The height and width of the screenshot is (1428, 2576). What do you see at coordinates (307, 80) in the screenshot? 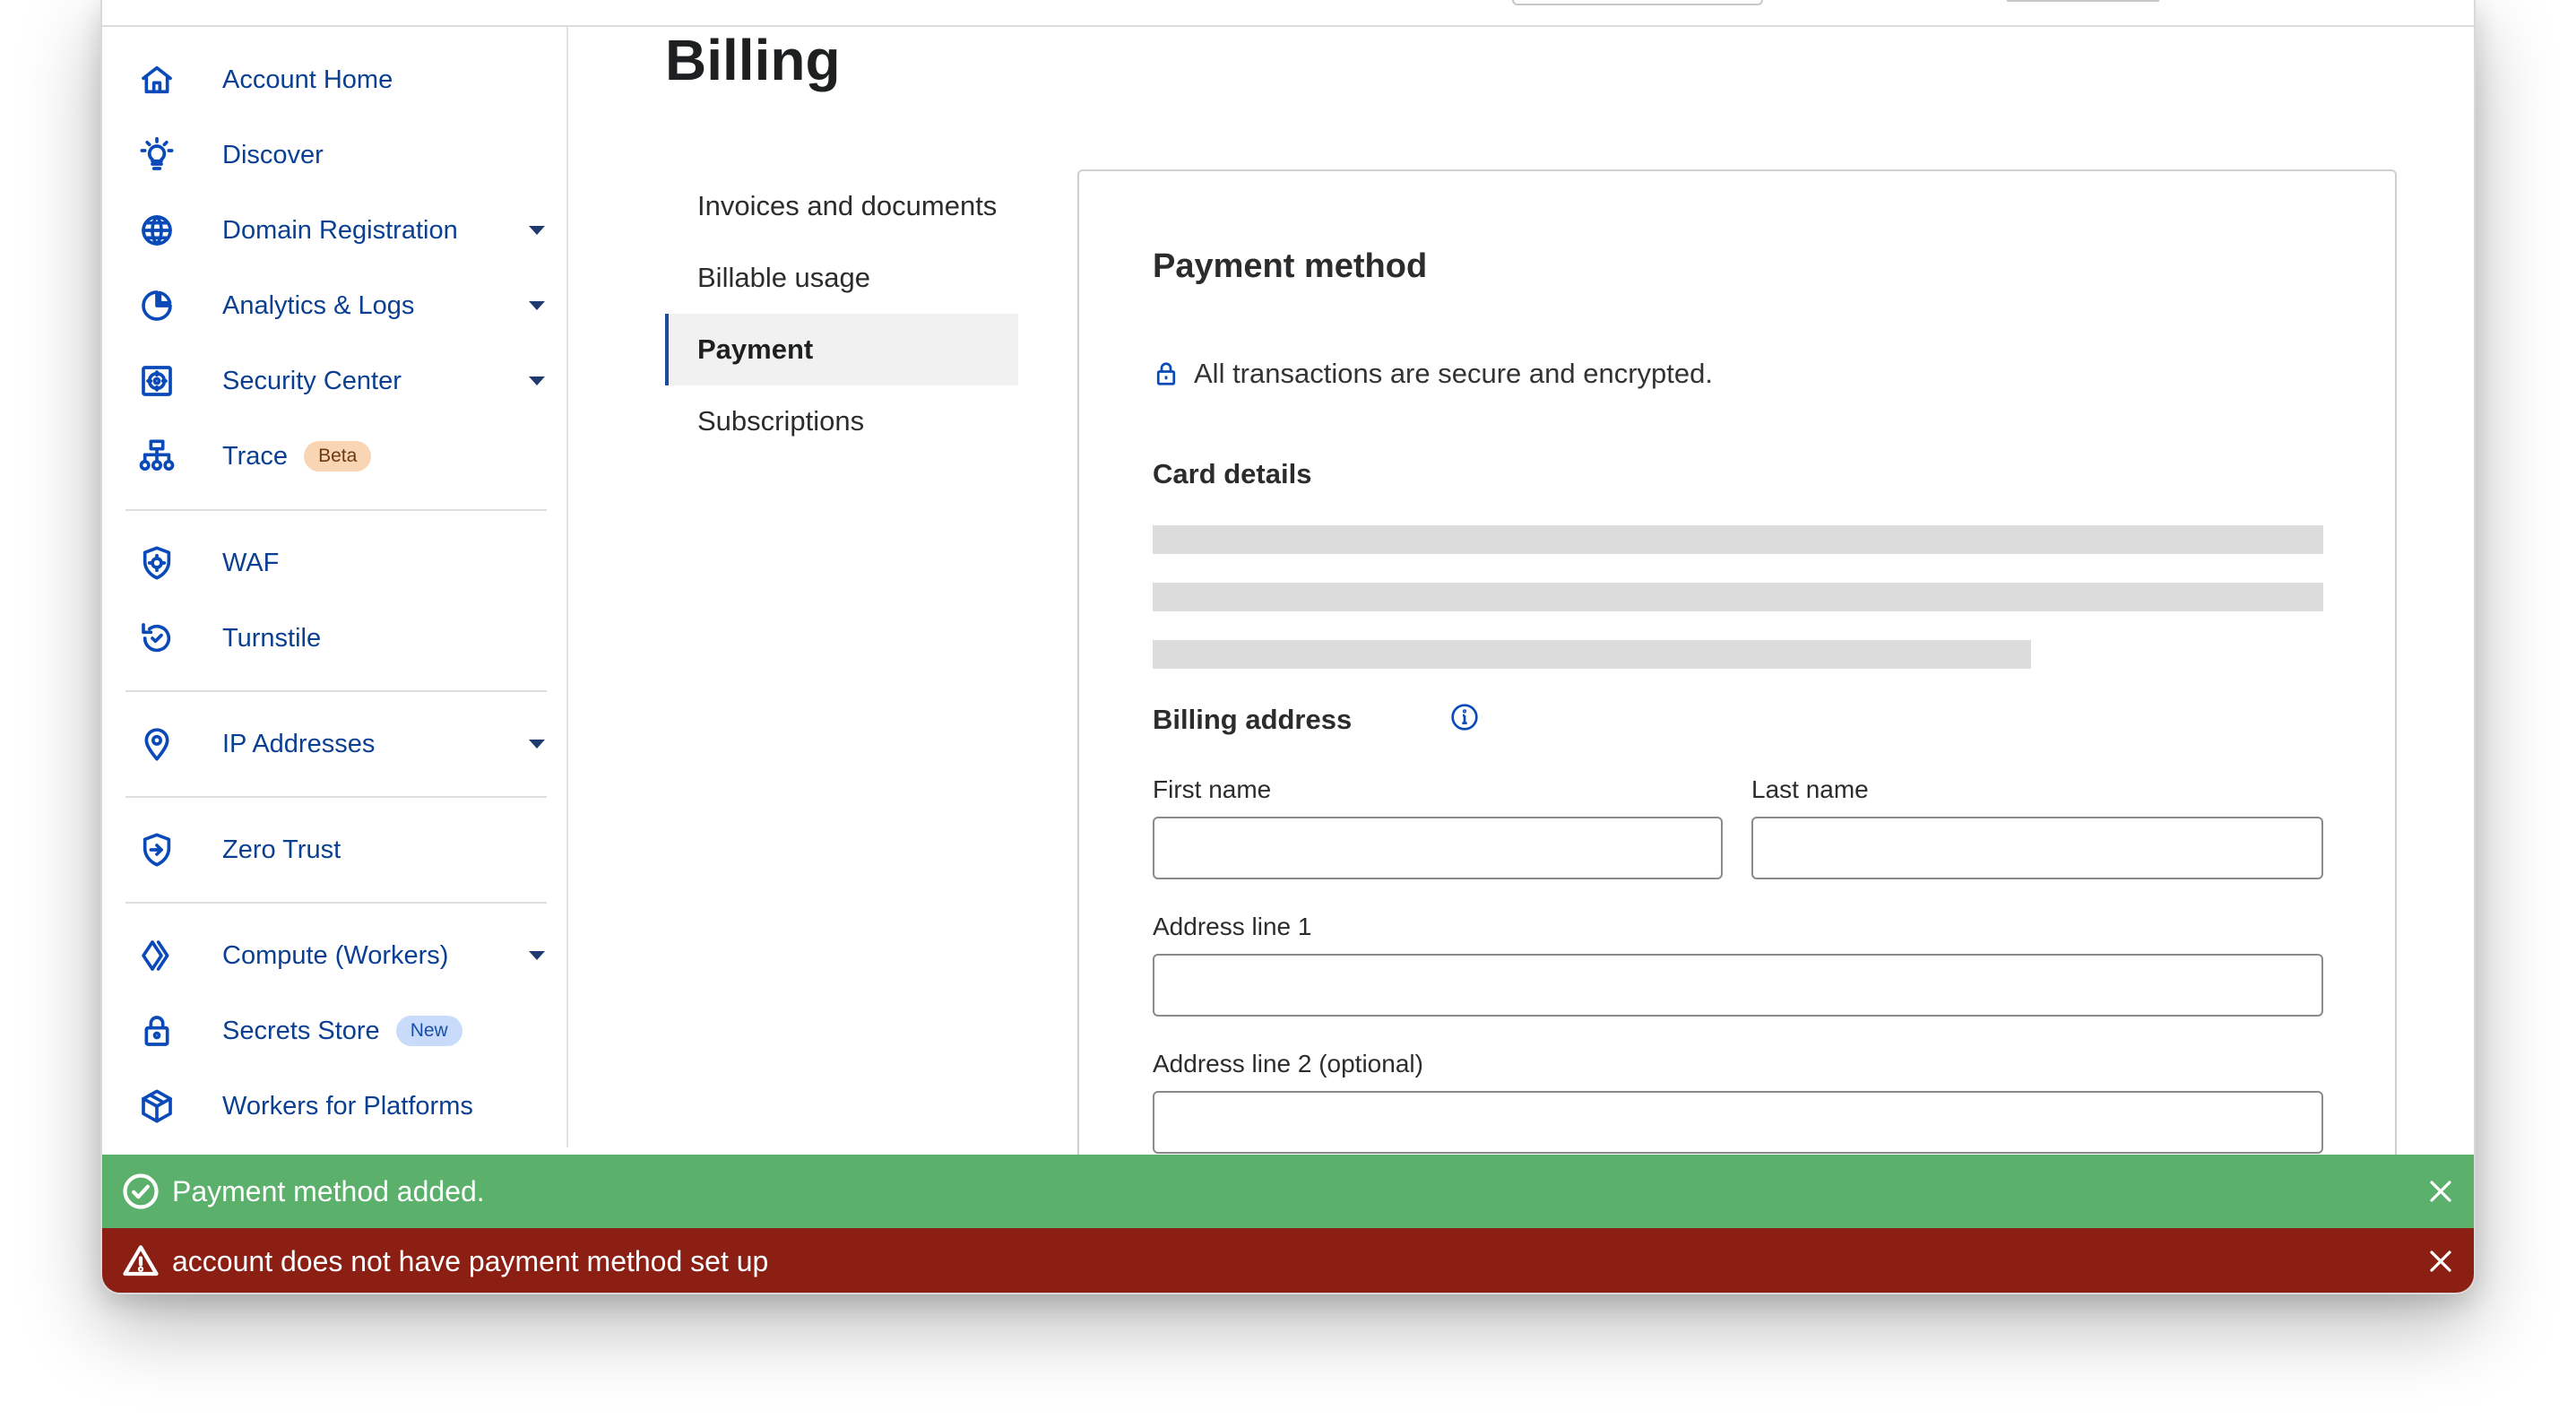
I see `sidebar-item-label: Account Home` at bounding box center [307, 80].